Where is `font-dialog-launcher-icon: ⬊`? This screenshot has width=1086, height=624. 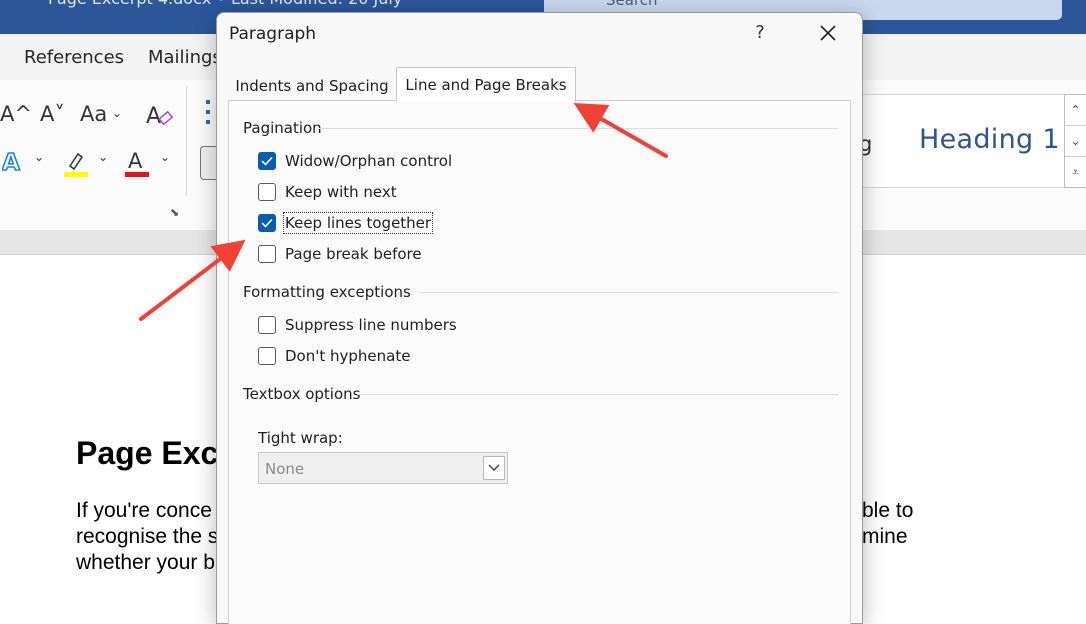 font-dialog-launcher-icon: ⬊ is located at coordinates (174, 212).